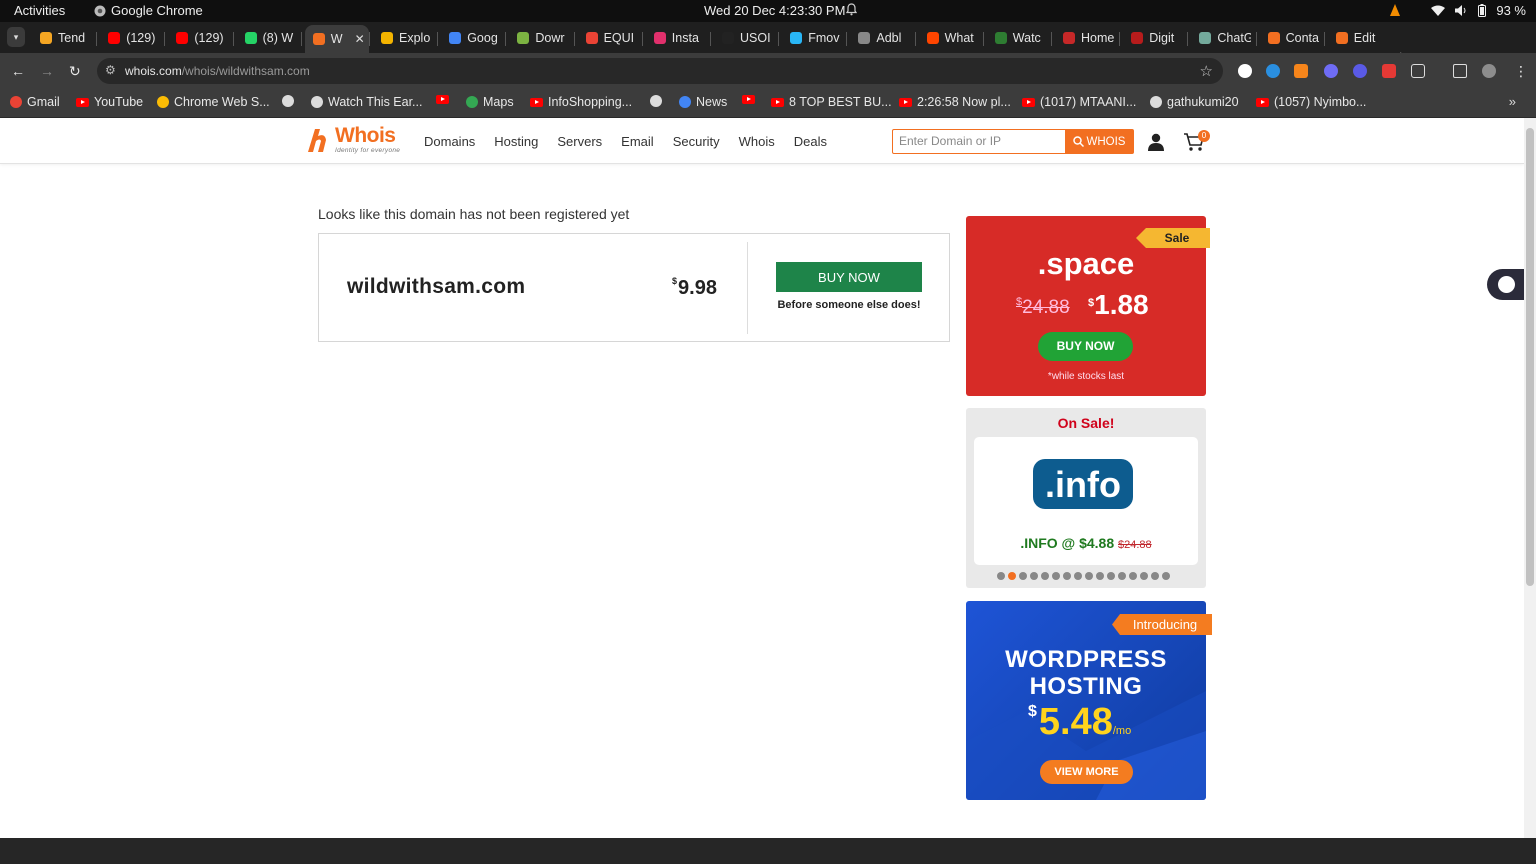 Image resolution: width=1536 pixels, height=864 pixels. What do you see at coordinates (438, 39) in the screenshot?
I see `tab-separator` at bounding box center [438, 39].